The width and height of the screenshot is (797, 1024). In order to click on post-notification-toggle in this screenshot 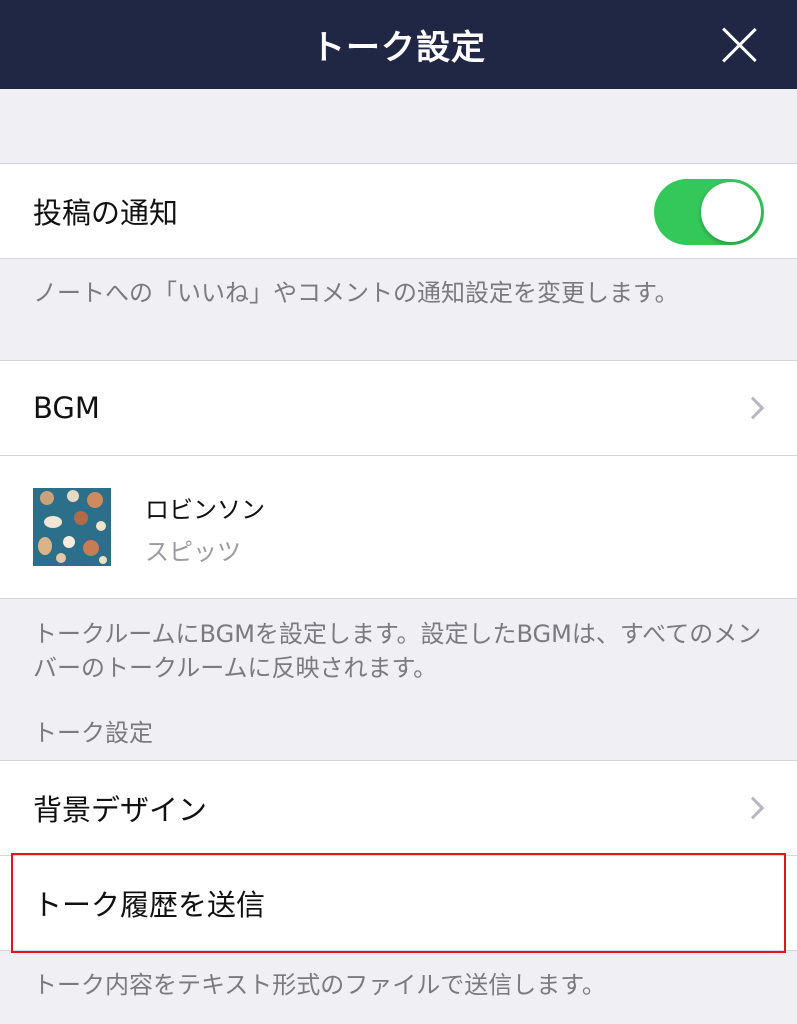, I will do `click(709, 212)`.